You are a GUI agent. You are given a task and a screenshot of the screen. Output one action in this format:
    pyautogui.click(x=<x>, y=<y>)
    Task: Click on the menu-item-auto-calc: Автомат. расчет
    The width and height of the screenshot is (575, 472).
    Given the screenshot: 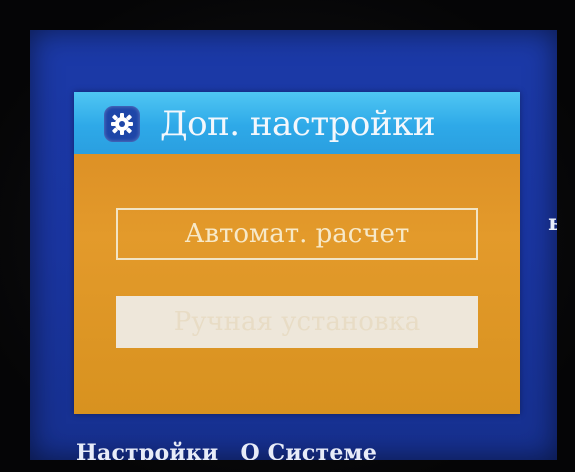 What is the action you would take?
    pyautogui.click(x=297, y=234)
    